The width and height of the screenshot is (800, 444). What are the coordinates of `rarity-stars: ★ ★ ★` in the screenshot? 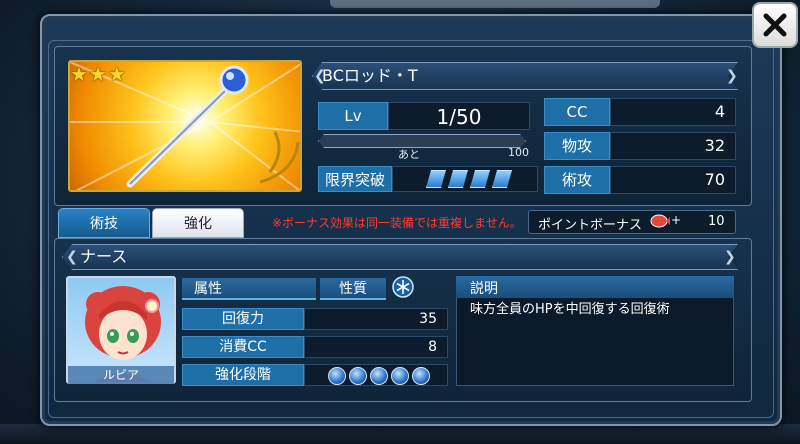 It's located at (98, 74).